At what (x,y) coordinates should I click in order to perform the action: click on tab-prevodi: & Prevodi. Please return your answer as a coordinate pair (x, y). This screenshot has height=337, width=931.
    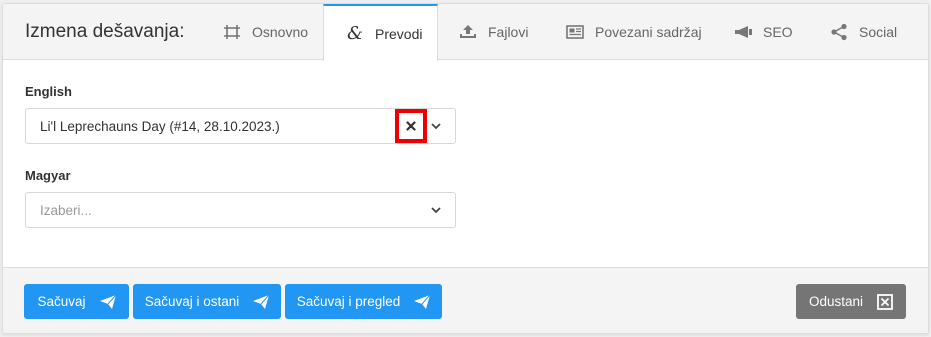
    Looking at the image, I should click on (380, 32).